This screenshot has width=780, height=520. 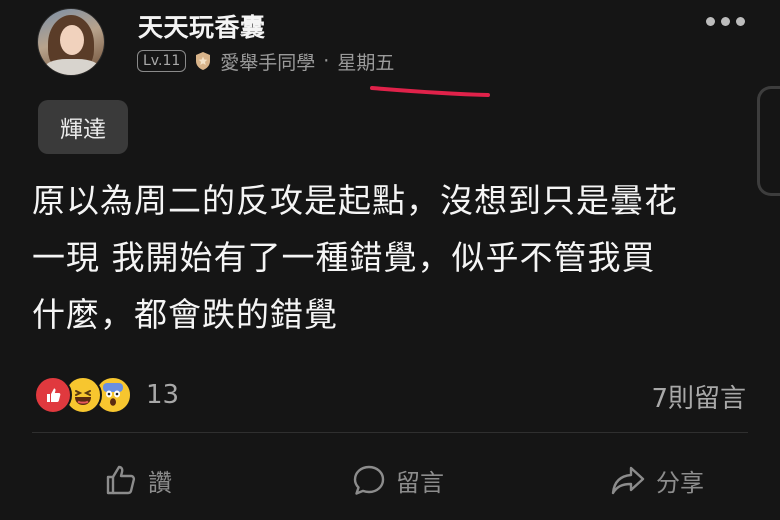 What do you see at coordinates (202, 26) in the screenshot?
I see `author-name: 天天玩香囊` at bounding box center [202, 26].